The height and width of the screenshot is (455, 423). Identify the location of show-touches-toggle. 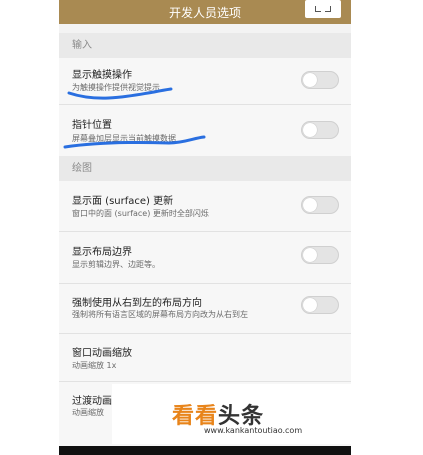
(320, 80).